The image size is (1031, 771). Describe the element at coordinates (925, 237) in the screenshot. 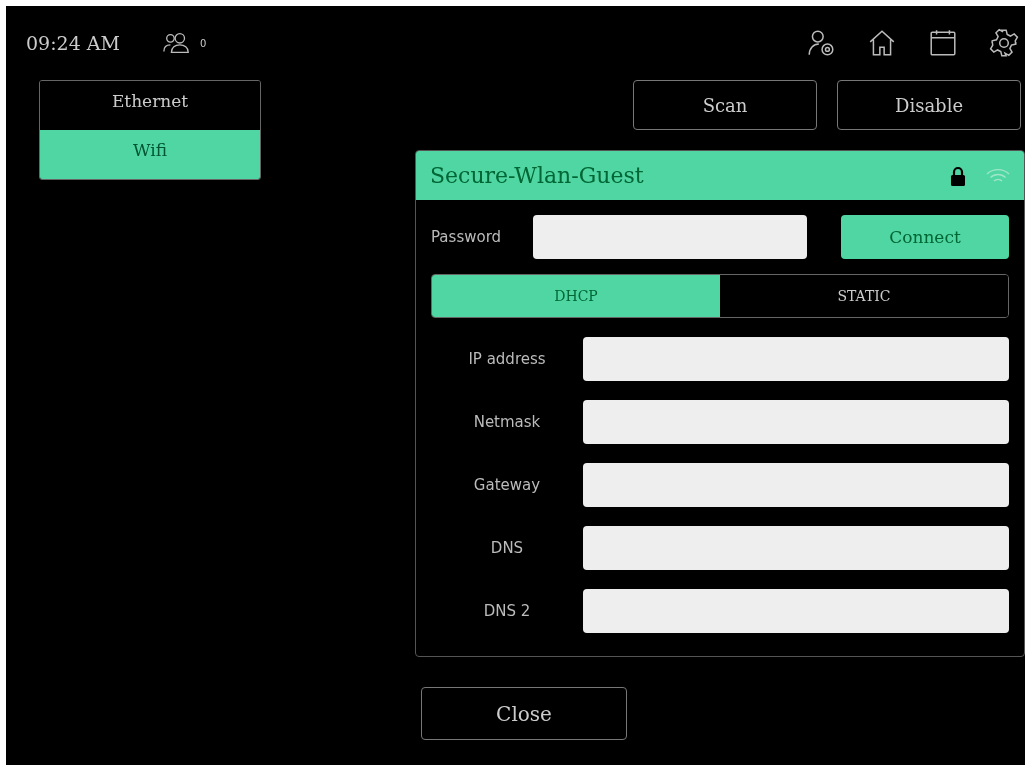

I see `connect-button: Connect` at that location.